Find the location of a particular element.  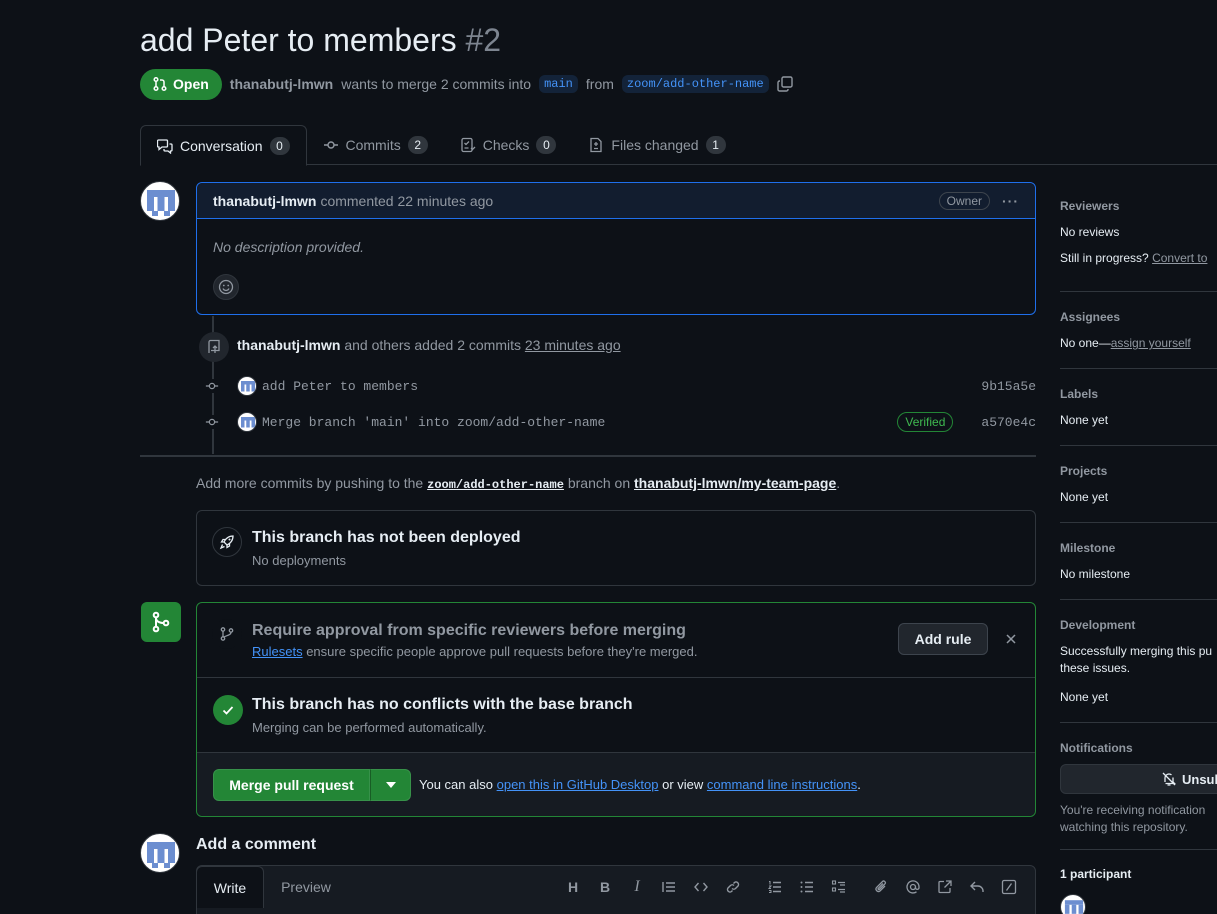

timeline-divider is located at coordinates (588, 456).